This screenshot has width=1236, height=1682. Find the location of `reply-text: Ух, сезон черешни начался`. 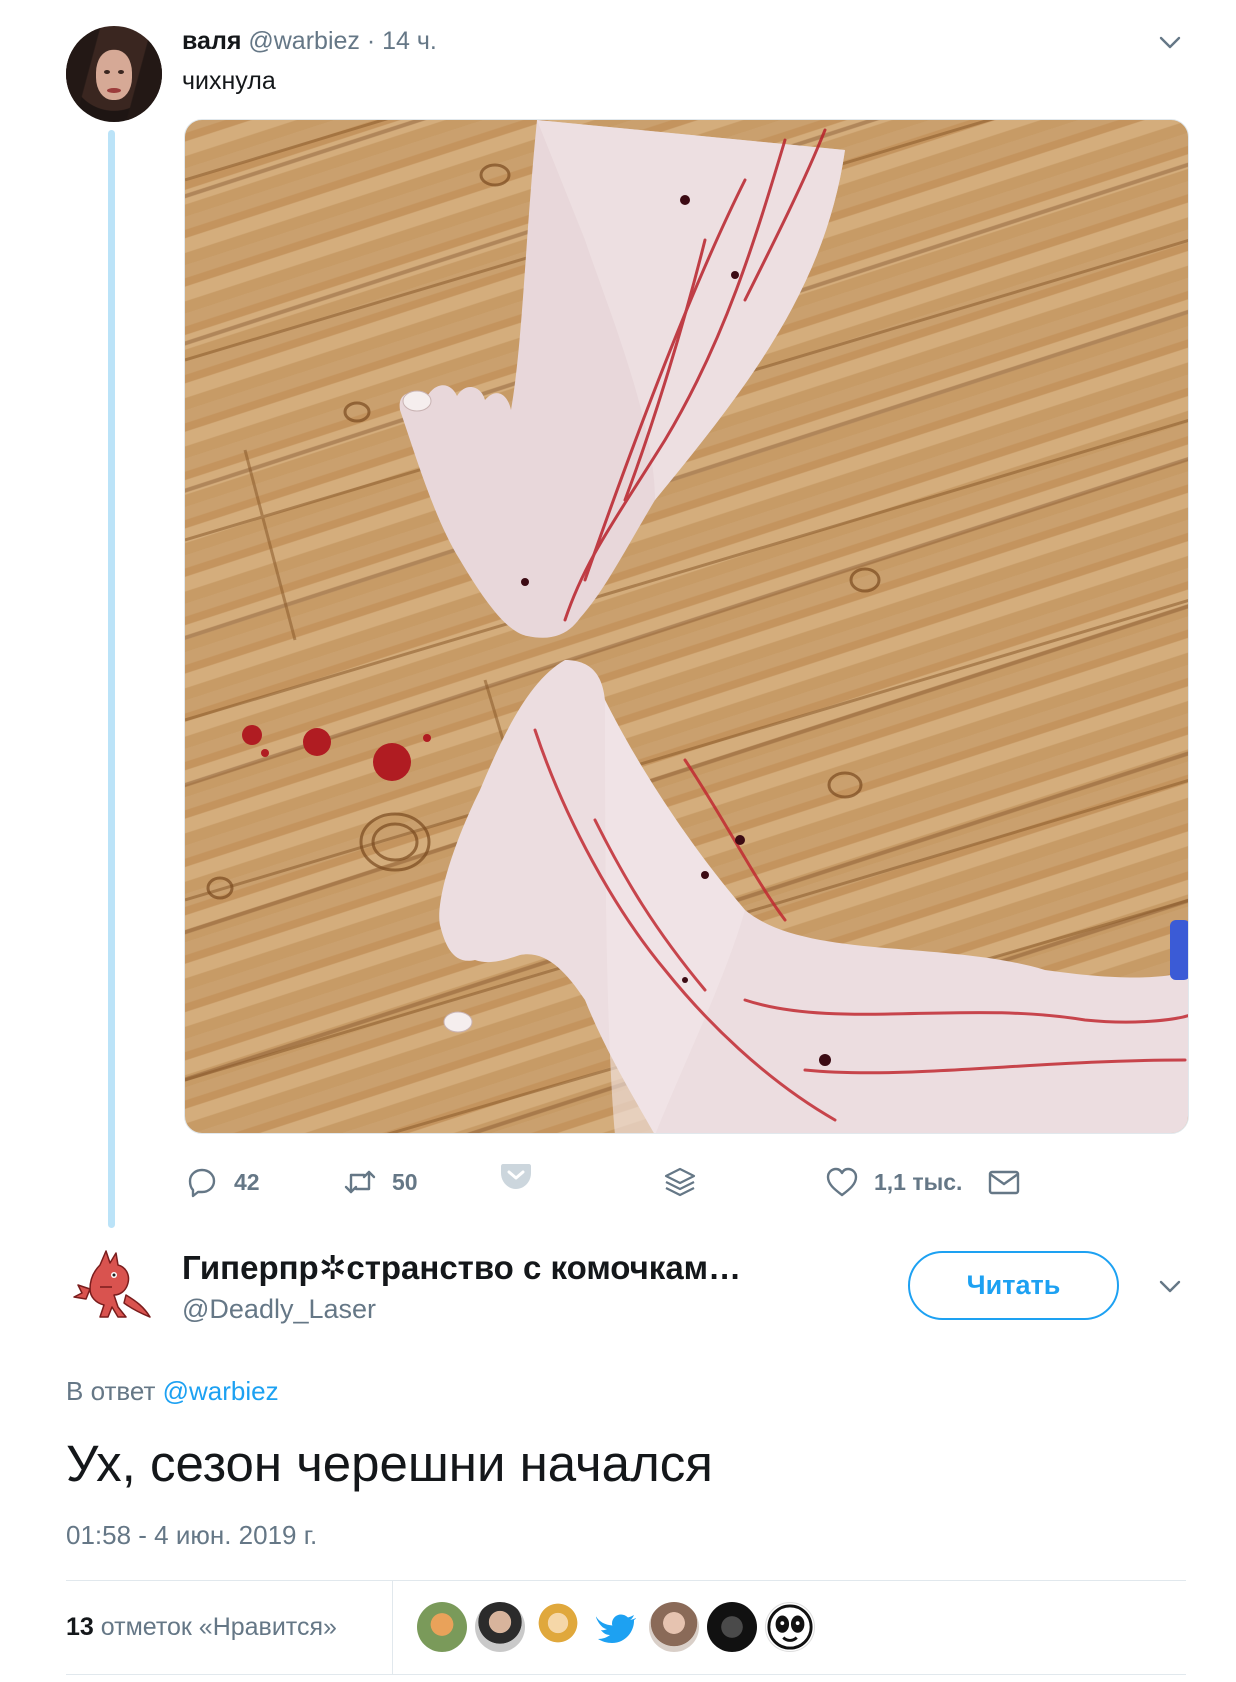

reply-text: Ух, сезон черешни начался is located at coordinates (389, 1463).